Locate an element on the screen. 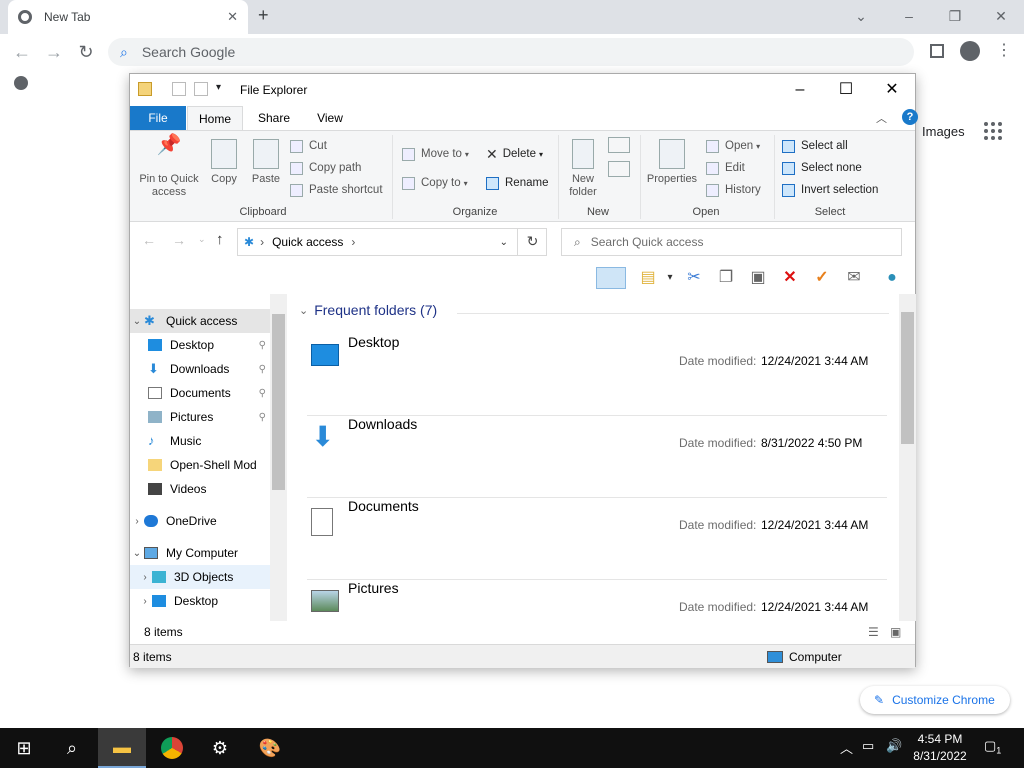 This screenshot has height=768, width=1024. content-scroll-thumb is located at coordinates (907, 378).